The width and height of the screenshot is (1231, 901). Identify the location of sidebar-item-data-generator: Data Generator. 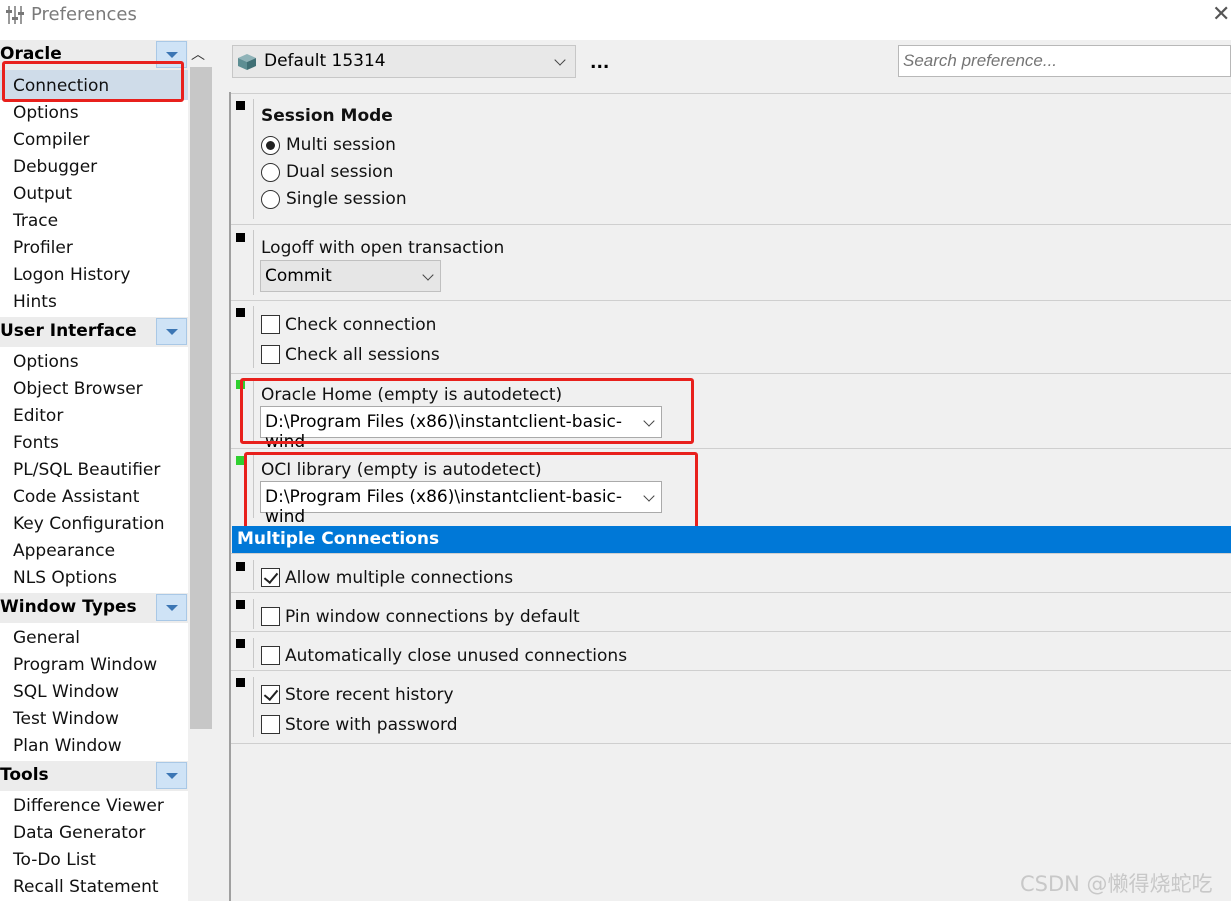
(79, 833).